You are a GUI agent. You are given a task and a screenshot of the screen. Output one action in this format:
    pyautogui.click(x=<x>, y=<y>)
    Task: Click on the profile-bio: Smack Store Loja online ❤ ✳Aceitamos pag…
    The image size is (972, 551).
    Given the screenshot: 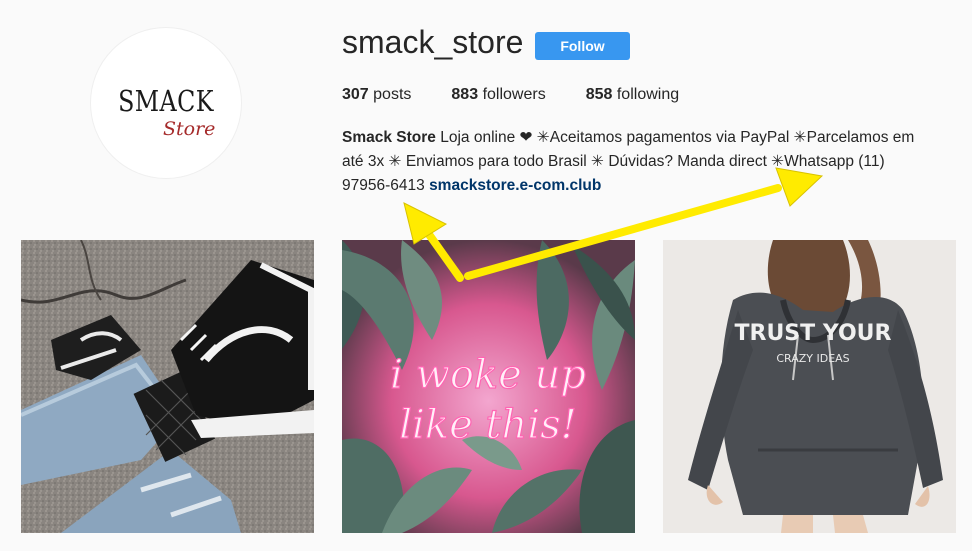 What is the action you would take?
    pyautogui.click(x=652, y=162)
    